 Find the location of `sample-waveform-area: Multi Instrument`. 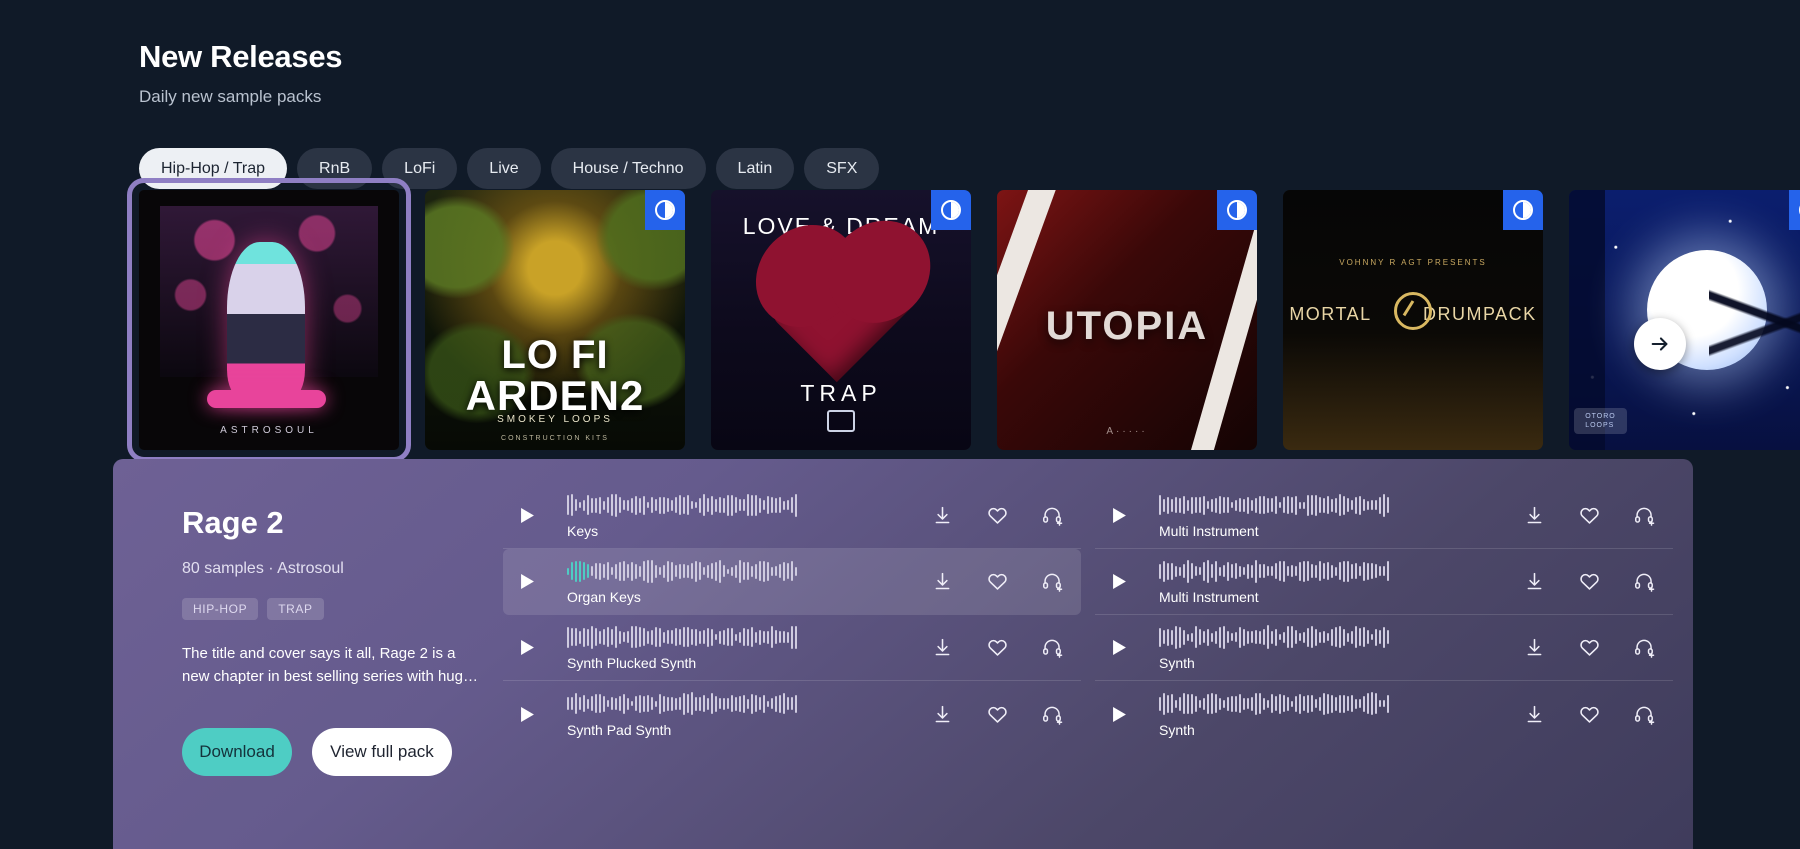

sample-waveform-area: Multi Instrument is located at coordinates (1317, 581).